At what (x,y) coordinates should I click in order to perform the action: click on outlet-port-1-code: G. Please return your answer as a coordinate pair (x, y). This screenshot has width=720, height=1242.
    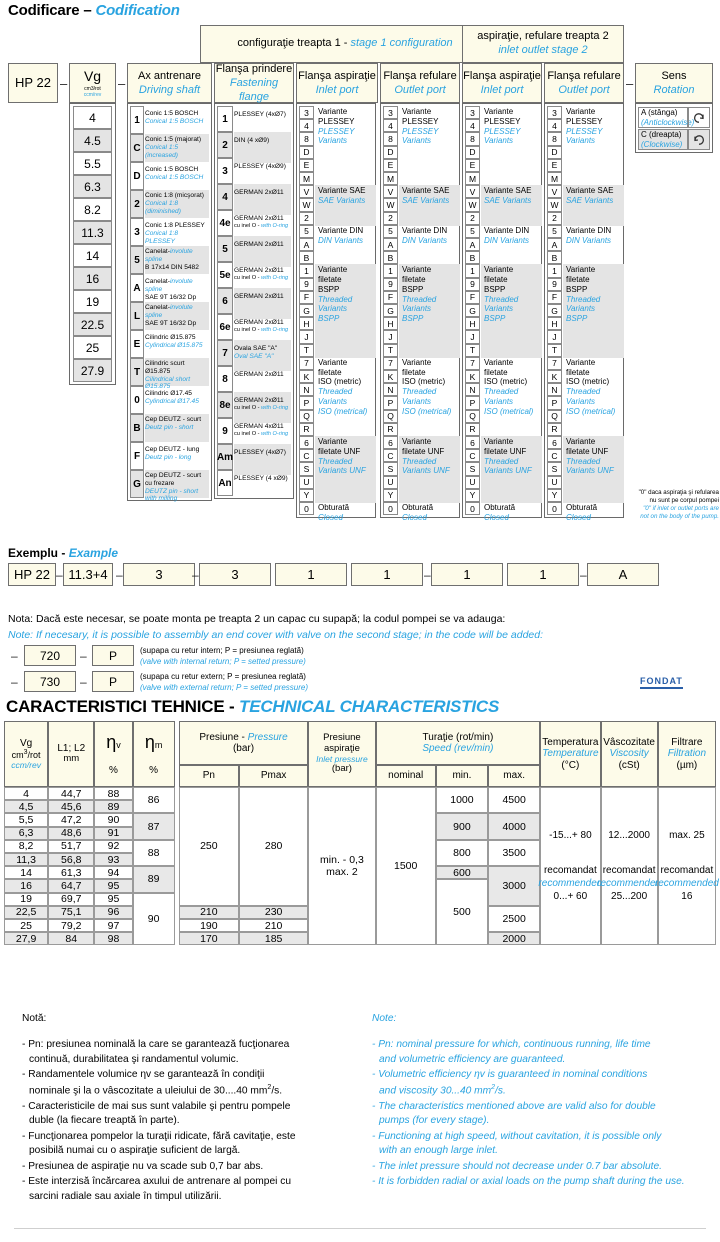
    Looking at the image, I should click on (390, 311).